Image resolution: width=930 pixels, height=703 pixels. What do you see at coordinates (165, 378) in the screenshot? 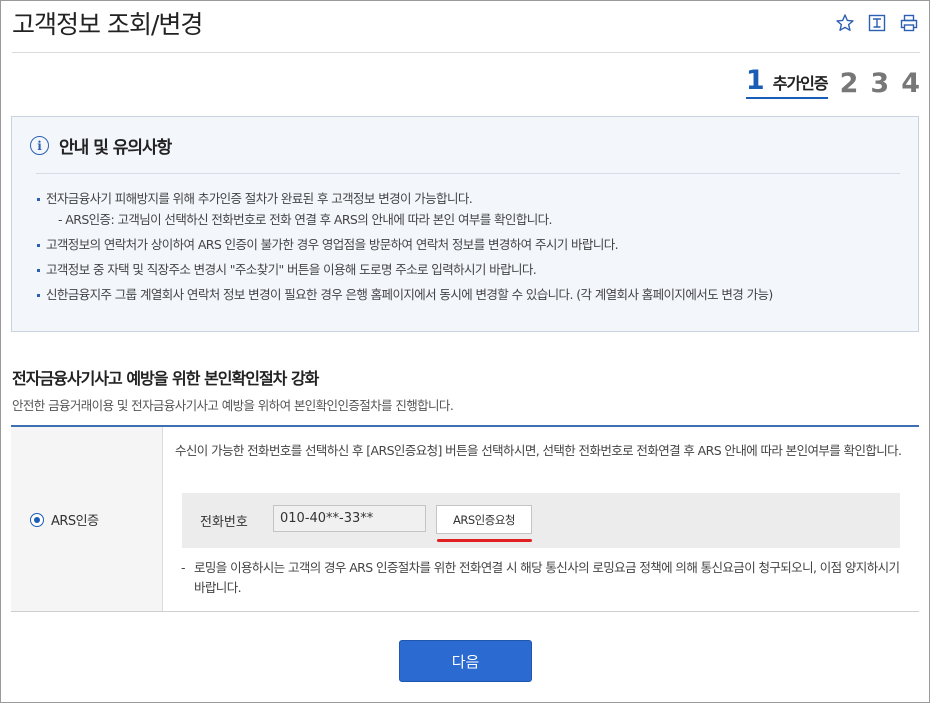
I see `section-title: 전자금융사기사고 예방을 위한 본인확인절차 강화` at bounding box center [165, 378].